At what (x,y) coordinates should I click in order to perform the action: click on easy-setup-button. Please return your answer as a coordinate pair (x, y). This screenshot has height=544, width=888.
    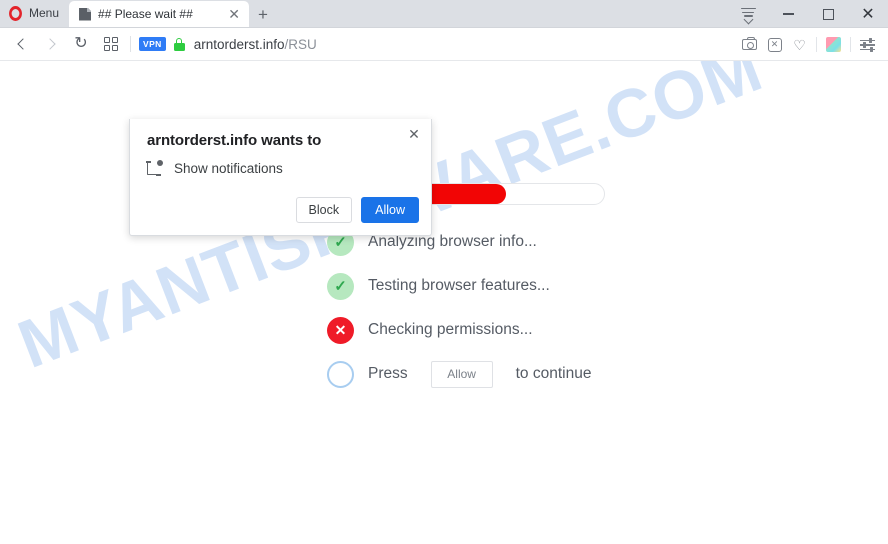
    Looking at the image, I should click on (867, 45).